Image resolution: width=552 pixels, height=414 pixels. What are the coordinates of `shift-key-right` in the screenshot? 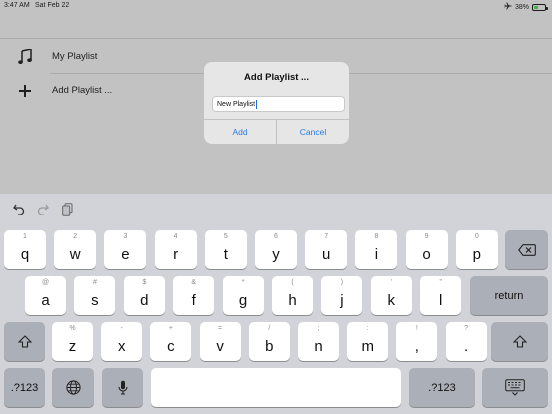 It's located at (519, 341).